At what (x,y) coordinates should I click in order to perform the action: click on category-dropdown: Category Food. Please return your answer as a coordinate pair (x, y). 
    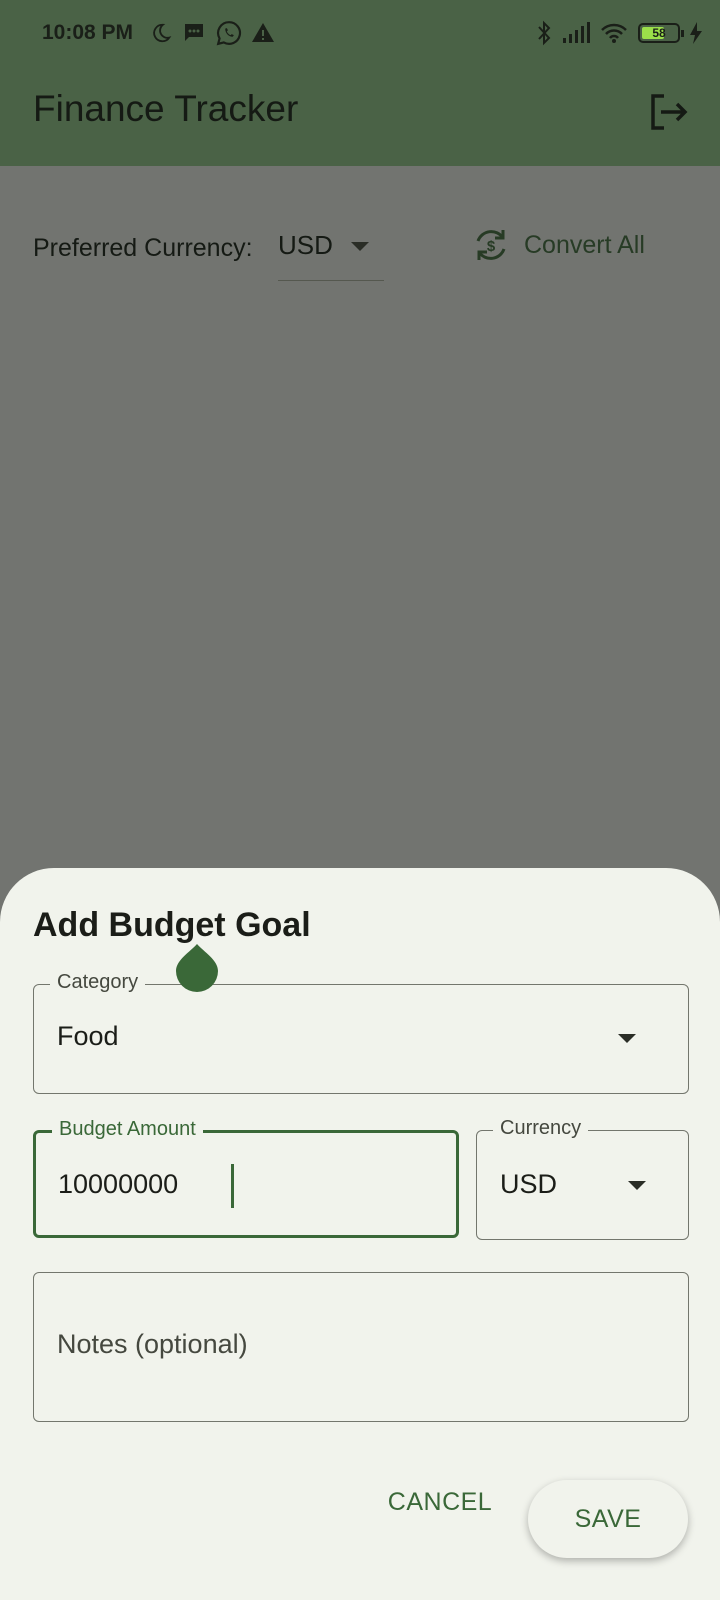
    Looking at the image, I should click on (361, 1032).